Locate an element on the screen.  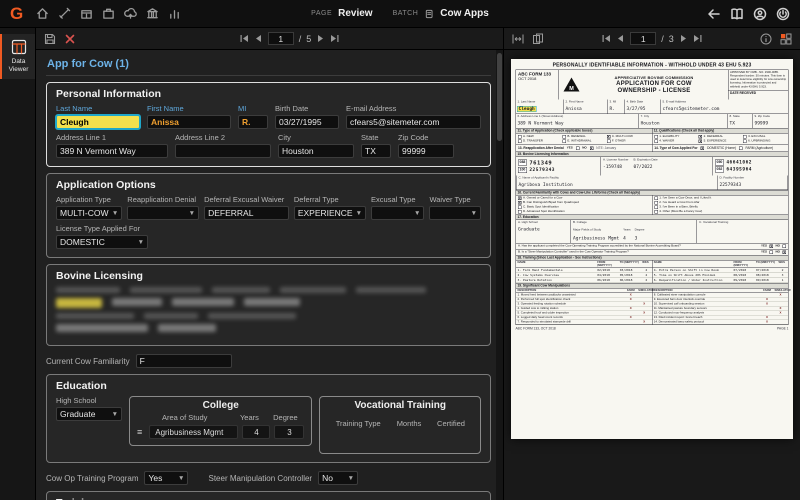
doc-next-page-icon is located at coordinates (683, 38).